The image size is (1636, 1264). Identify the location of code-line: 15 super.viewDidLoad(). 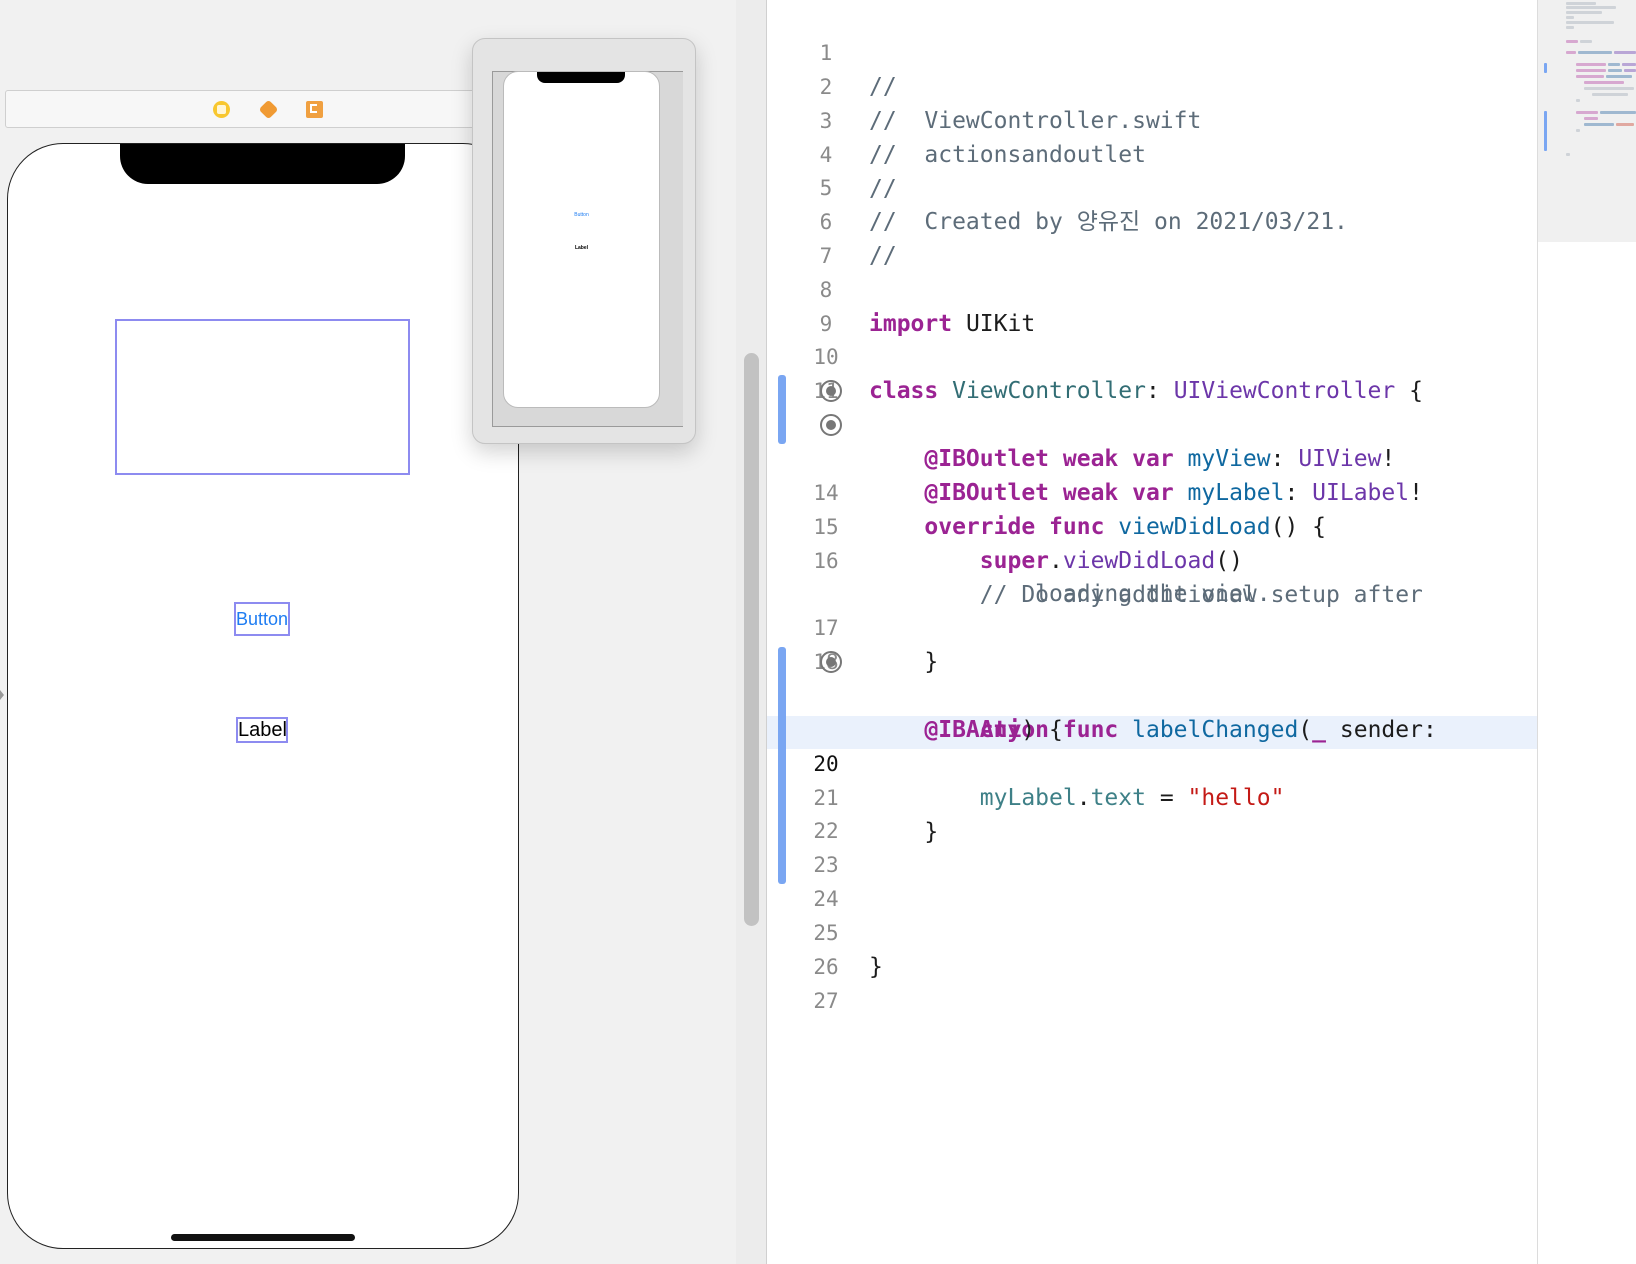
(1152, 525).